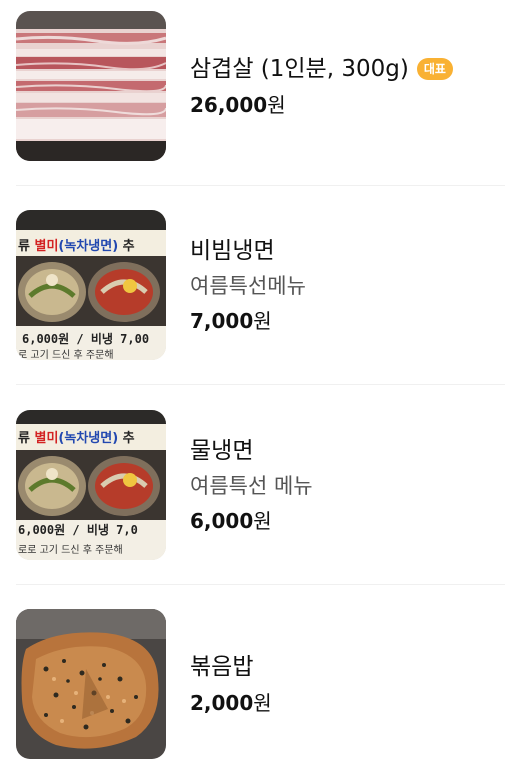 This screenshot has width=505, height=766. I want to click on menu-name: 삼겹살 (1인분, 300g), so click(299, 69).